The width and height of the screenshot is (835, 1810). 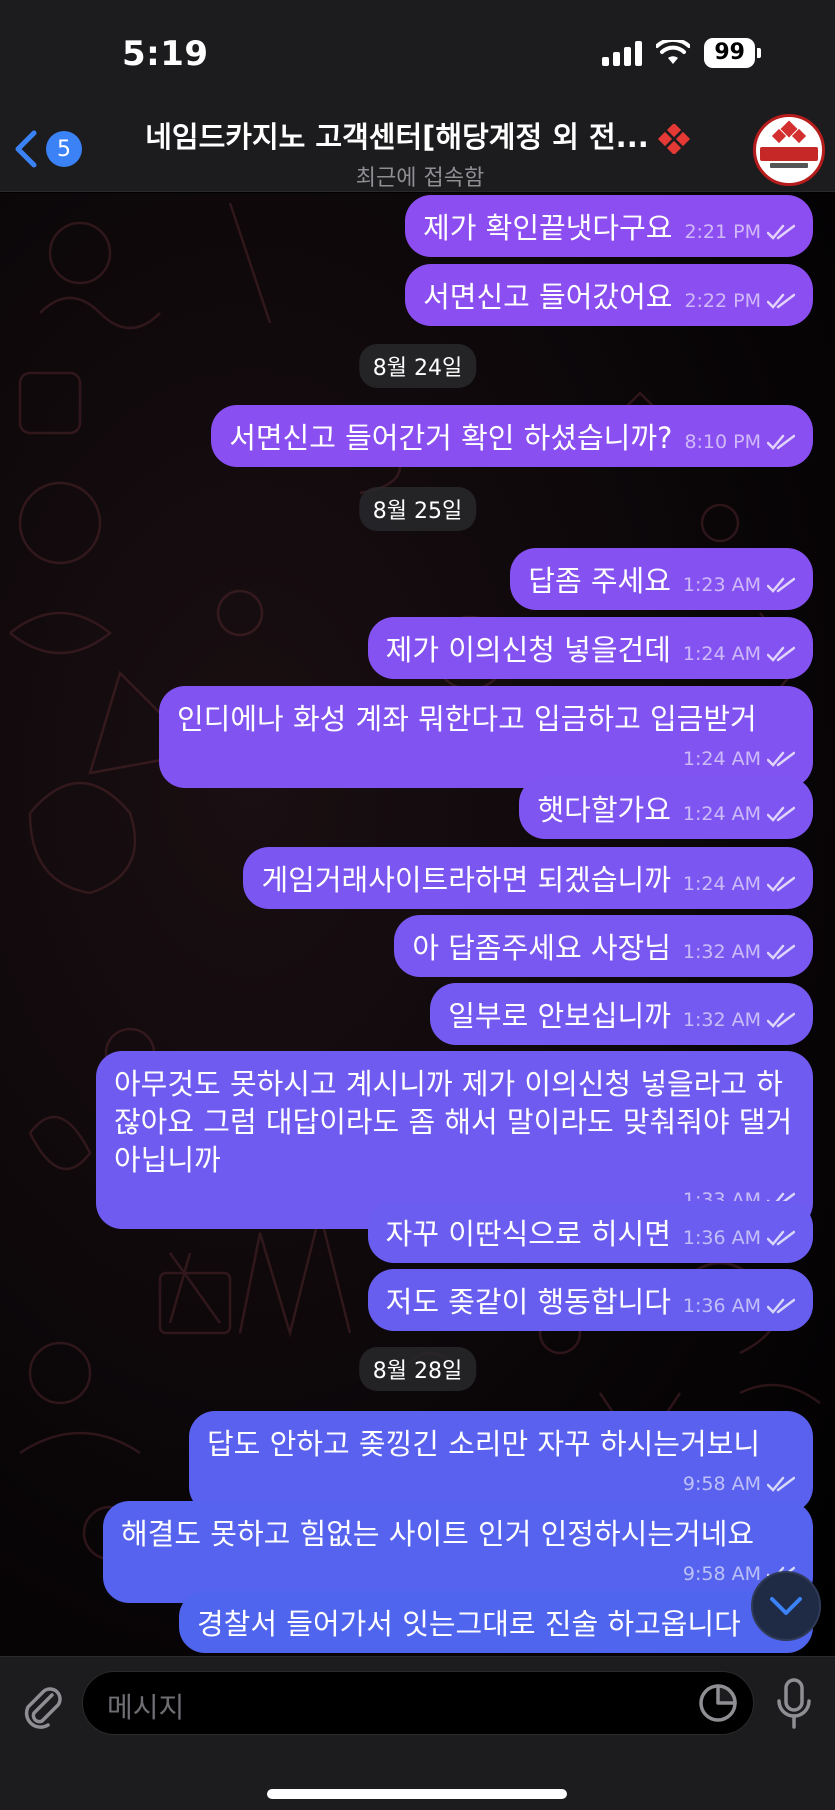 What do you see at coordinates (420, 178) in the screenshot?
I see `chat-status: 최근에 접속함` at bounding box center [420, 178].